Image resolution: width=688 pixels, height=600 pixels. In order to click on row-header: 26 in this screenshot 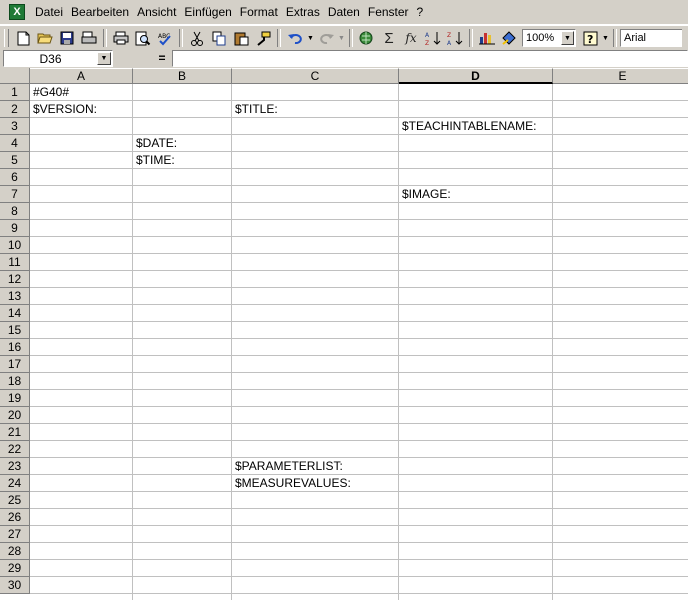, I will do `click(15, 517)`.